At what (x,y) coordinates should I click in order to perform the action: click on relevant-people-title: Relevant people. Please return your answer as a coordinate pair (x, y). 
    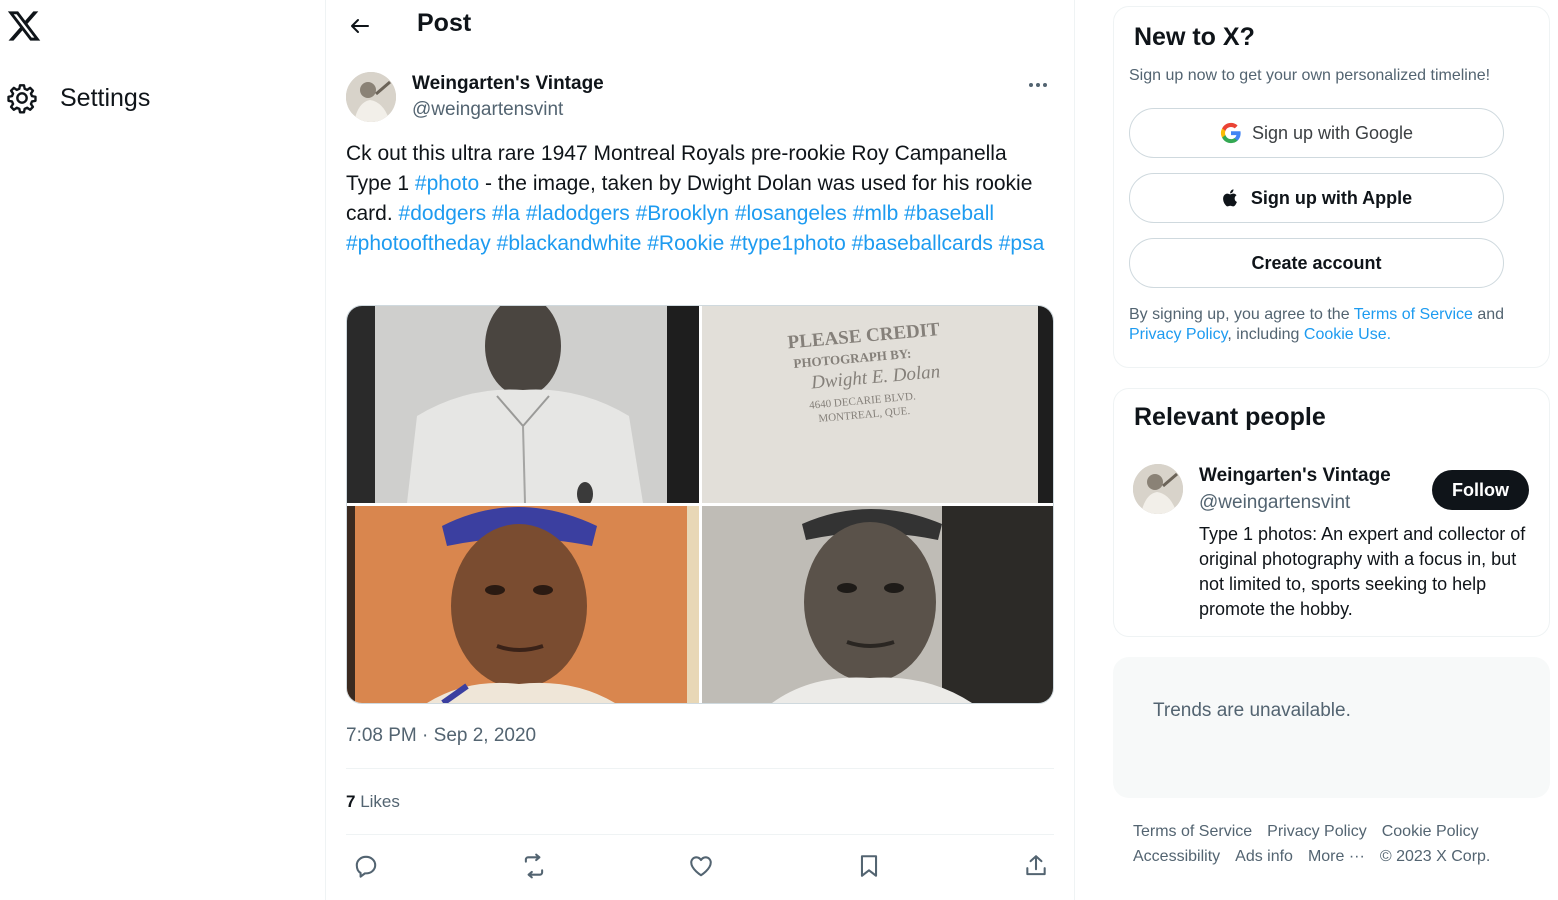
    Looking at the image, I should click on (1230, 417).